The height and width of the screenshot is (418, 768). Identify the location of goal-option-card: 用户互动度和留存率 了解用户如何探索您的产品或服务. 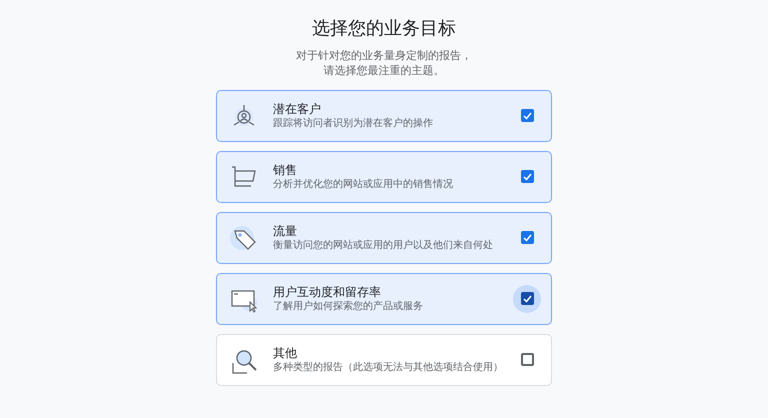
(384, 298).